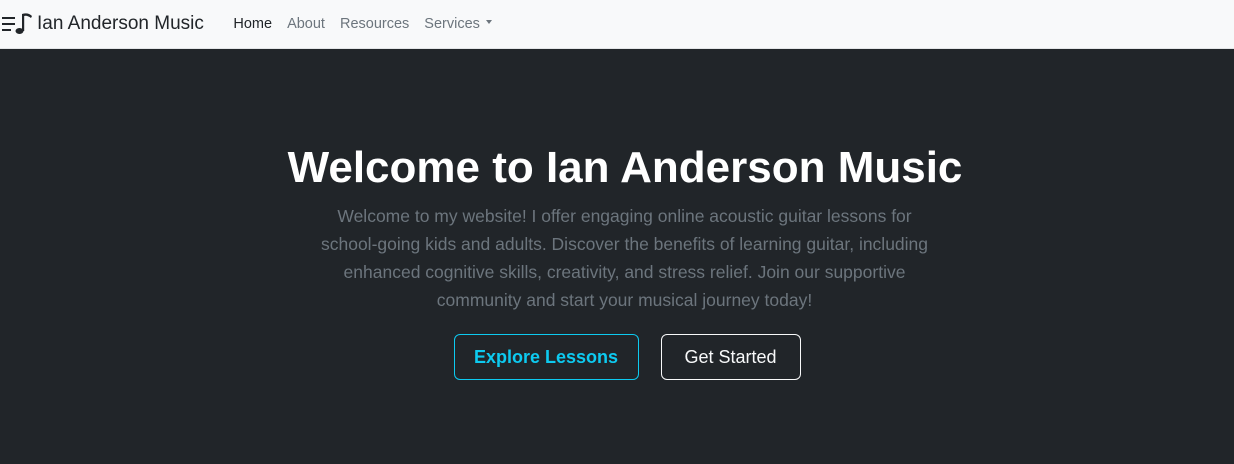 The width and height of the screenshot is (1234, 464). Describe the element at coordinates (452, 24) in the screenshot. I see `nav-link-services-label: Services` at that location.